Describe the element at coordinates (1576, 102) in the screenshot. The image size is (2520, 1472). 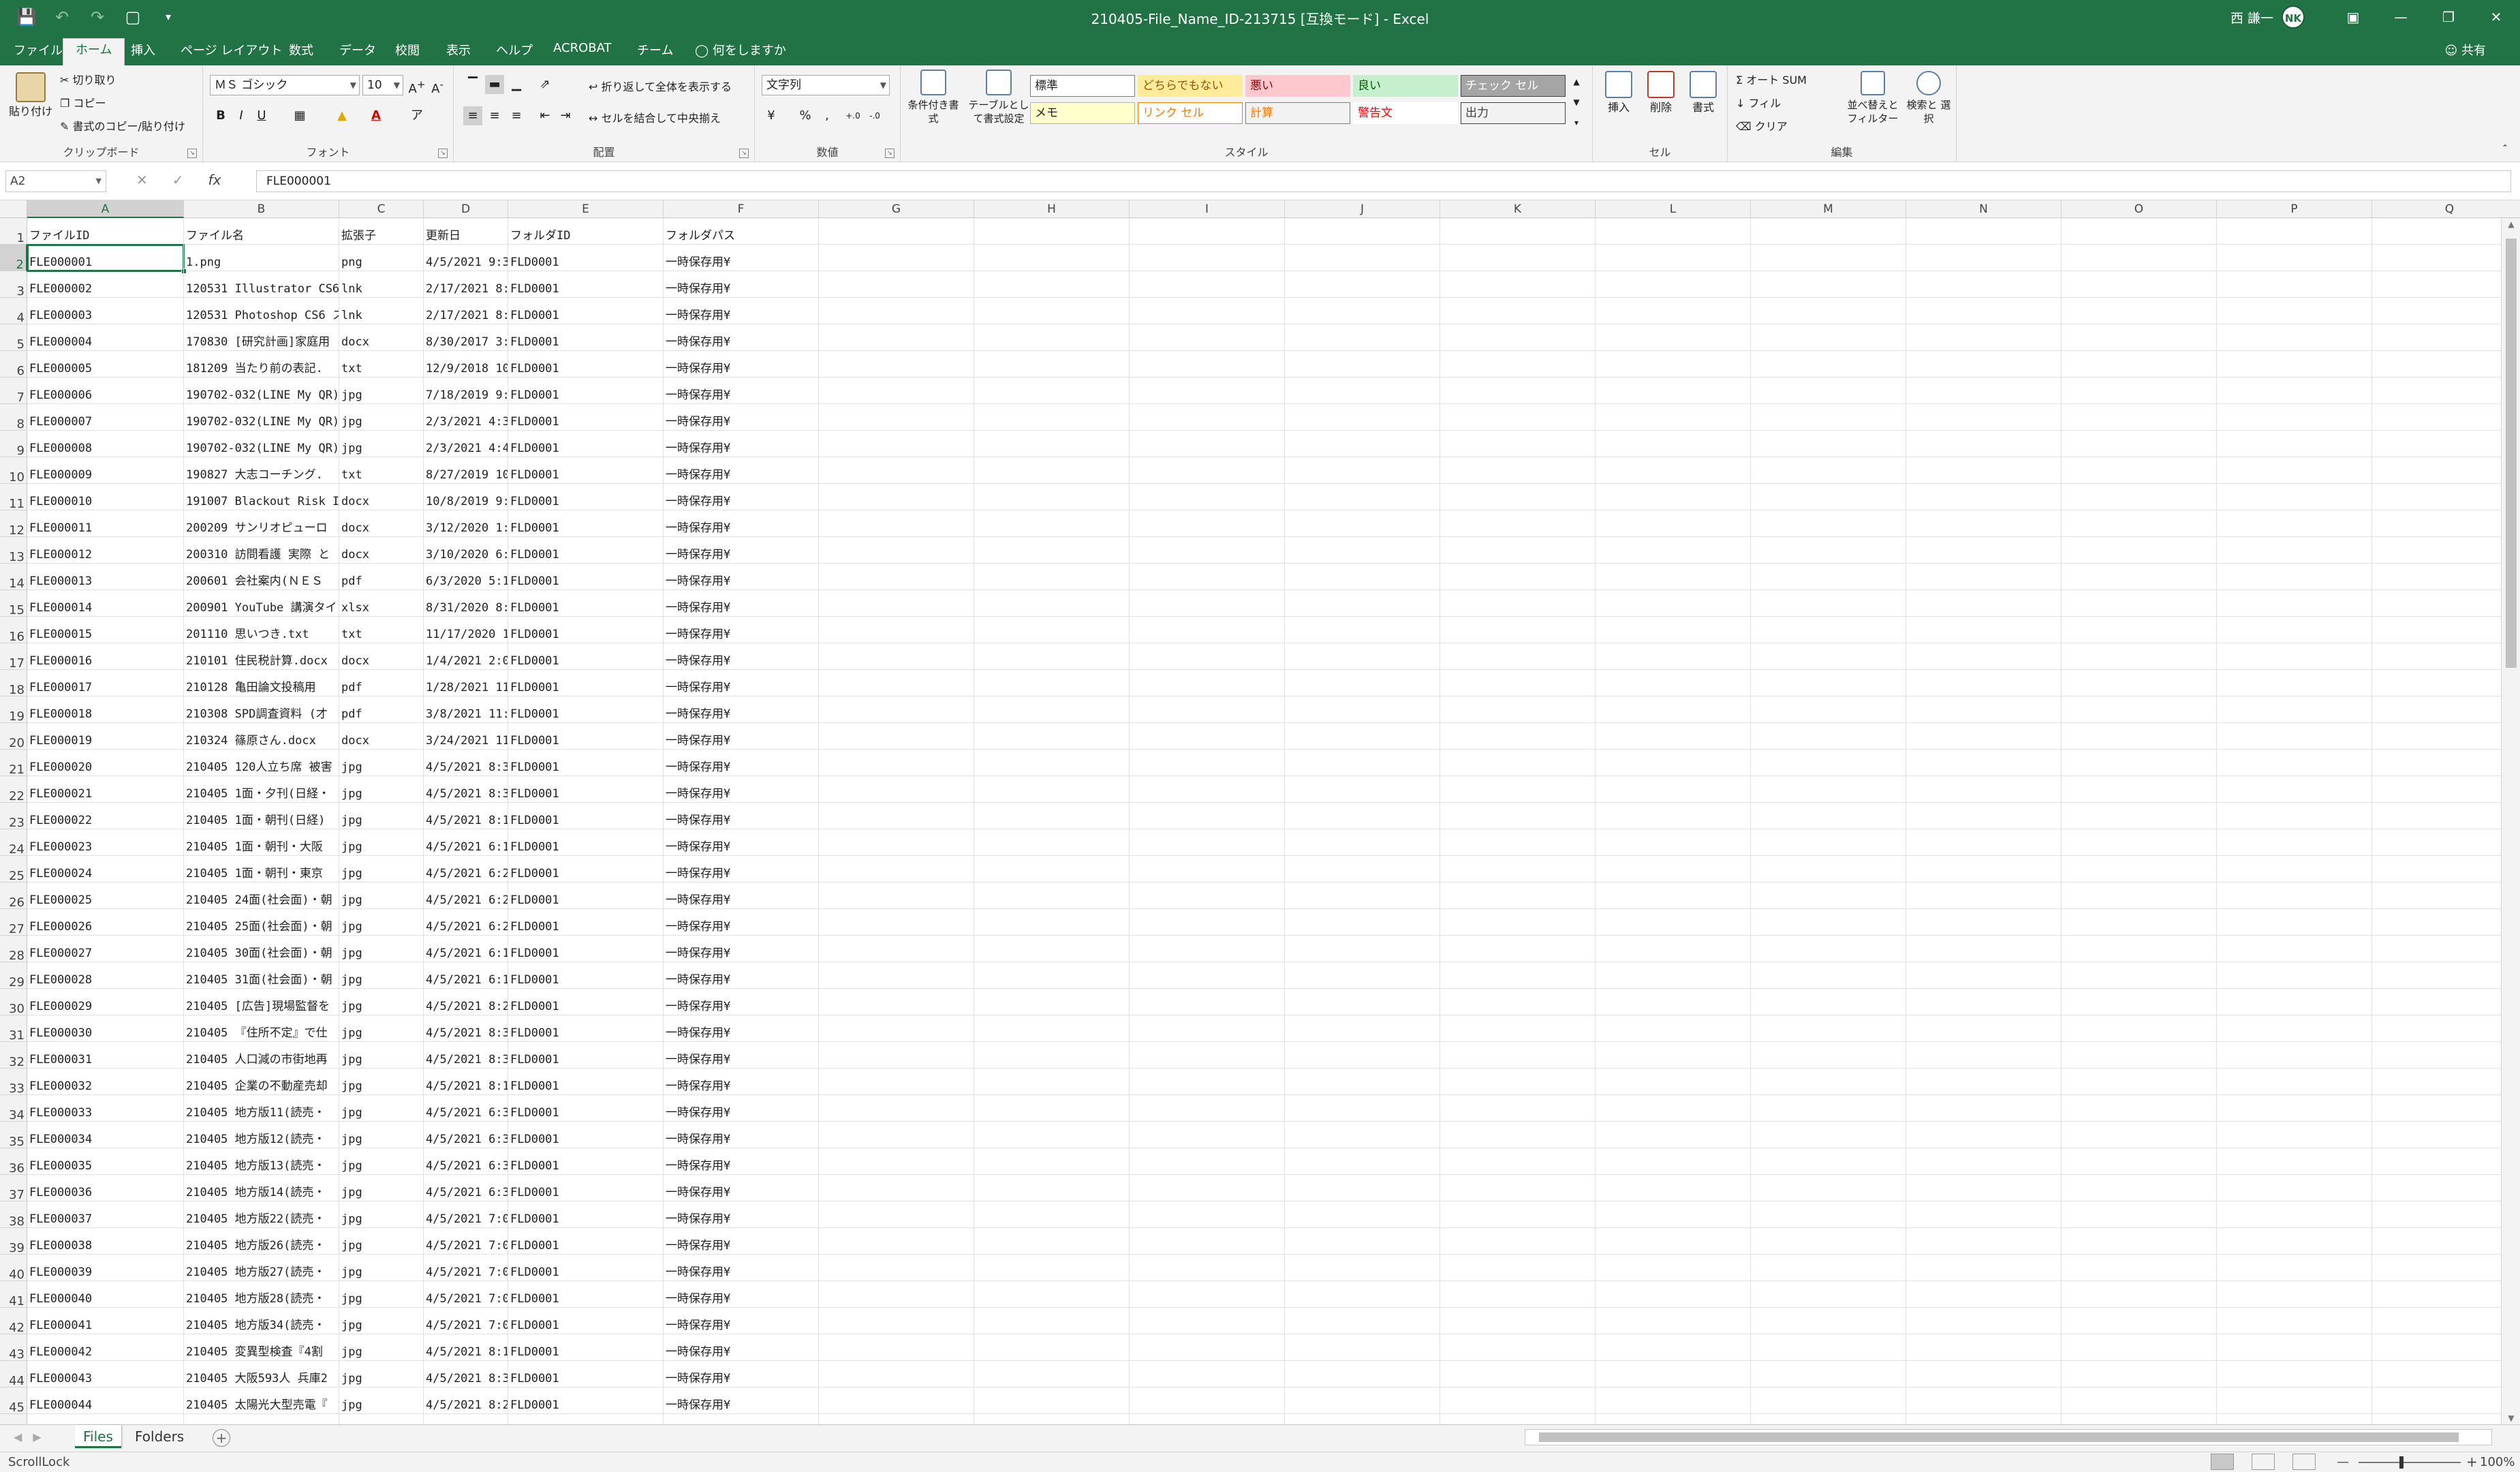
I see `gallery-down-icon: ▼` at that location.